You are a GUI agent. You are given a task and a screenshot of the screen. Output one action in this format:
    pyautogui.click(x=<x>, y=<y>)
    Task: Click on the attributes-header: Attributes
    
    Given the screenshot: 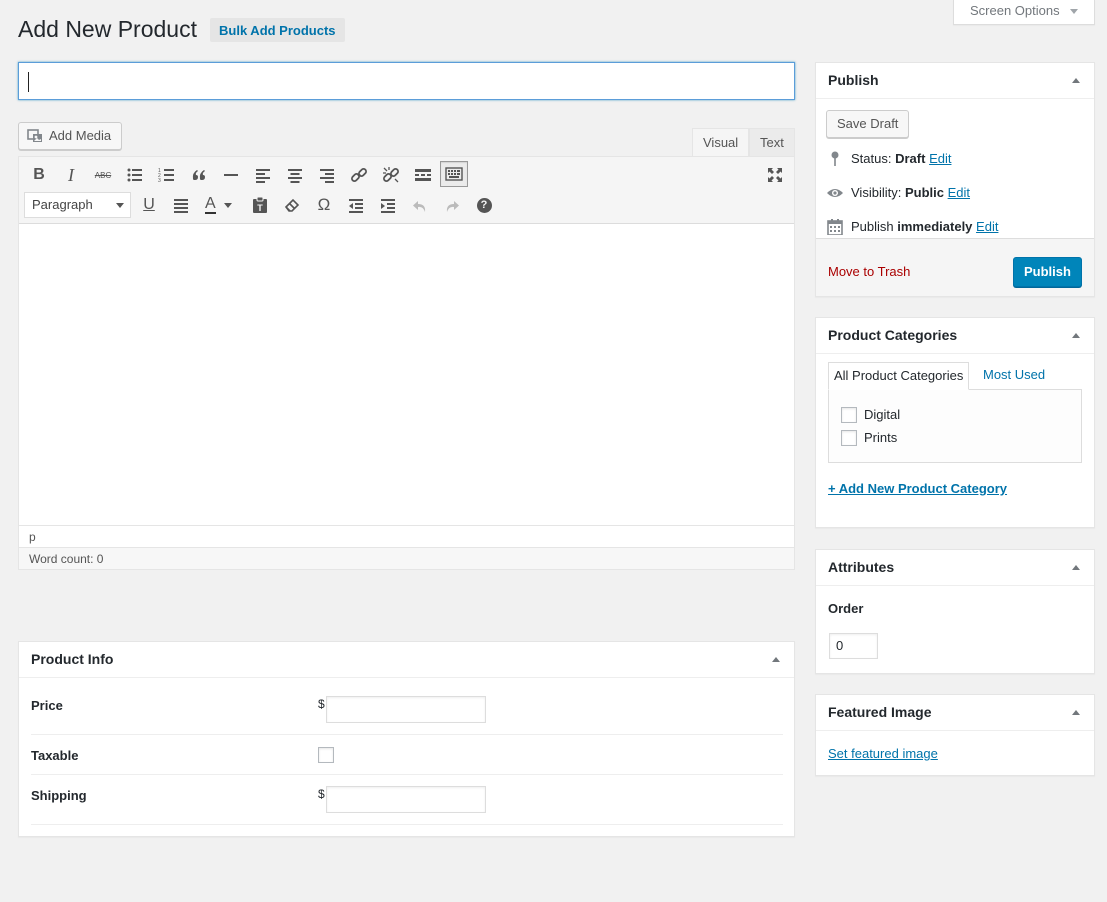 What is the action you would take?
    pyautogui.click(x=955, y=568)
    